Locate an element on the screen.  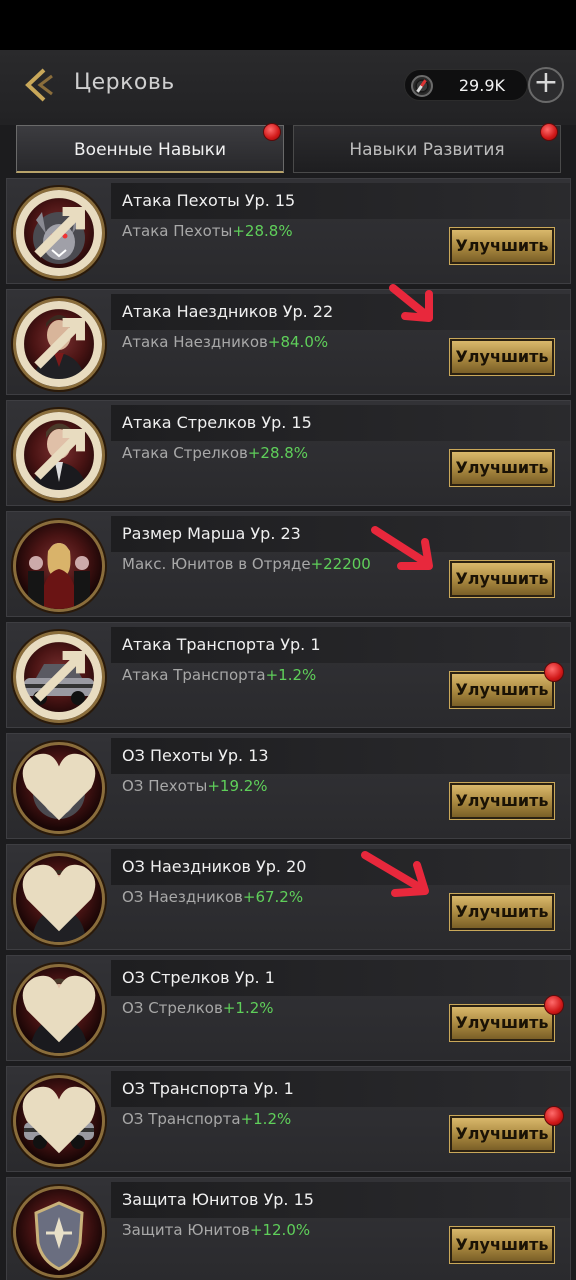
skill-description: Защита Юнитов+12.0% is located at coordinates (216, 1230).